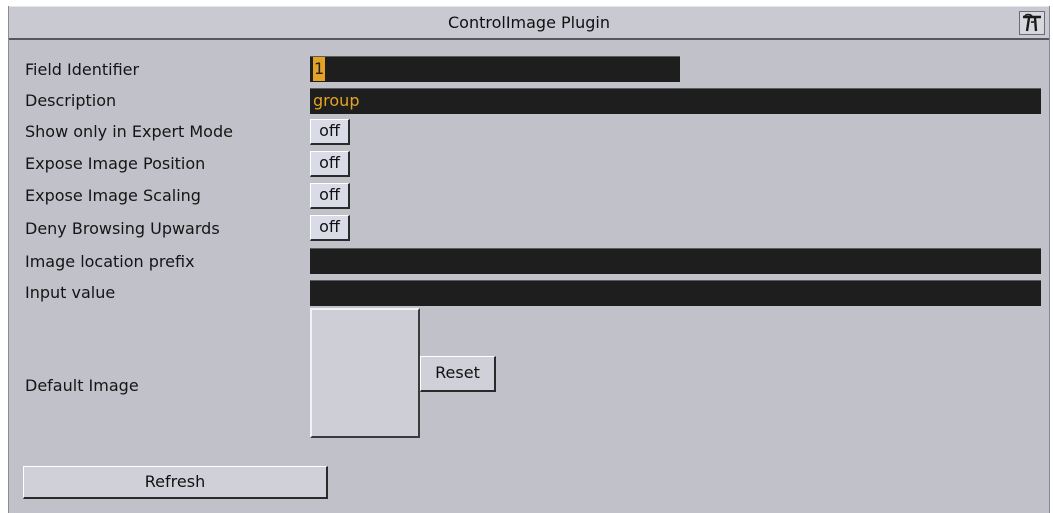  I want to click on image-location-prefix-label: Image location prefix, so click(110, 261).